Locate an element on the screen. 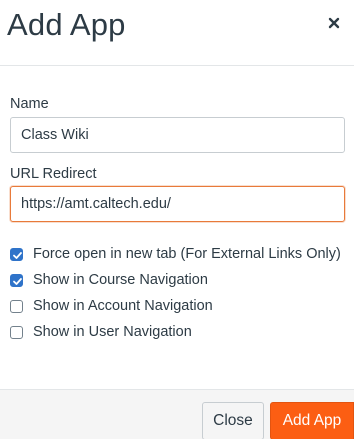 The image size is (354, 439). close-x-icon is located at coordinates (334, 23).